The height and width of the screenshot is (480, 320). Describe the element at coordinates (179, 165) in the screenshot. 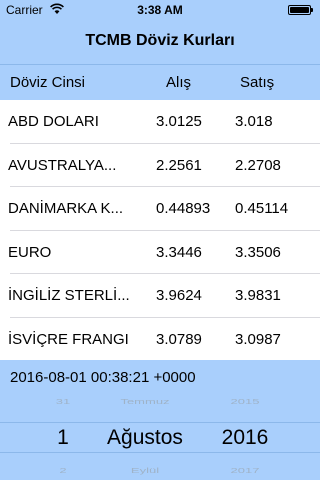

I see `buying-rate: 2.2561` at that location.